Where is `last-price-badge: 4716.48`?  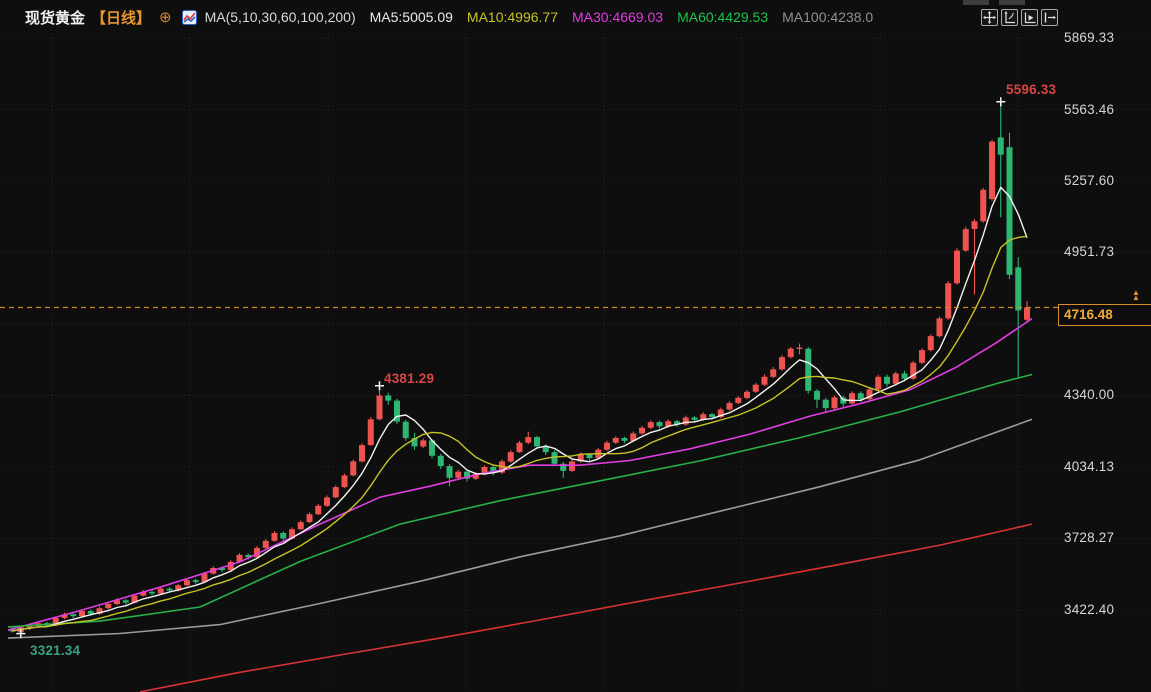 last-price-badge: 4716.48 is located at coordinates (1104, 314).